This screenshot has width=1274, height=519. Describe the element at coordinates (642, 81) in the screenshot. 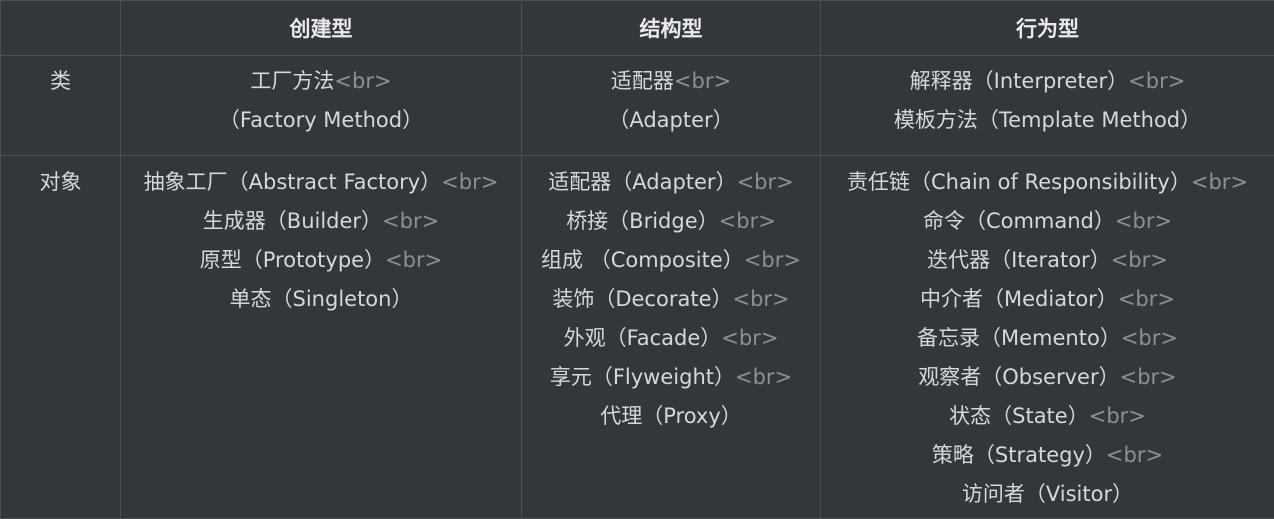

I see `pattern-name: 适配器` at that location.